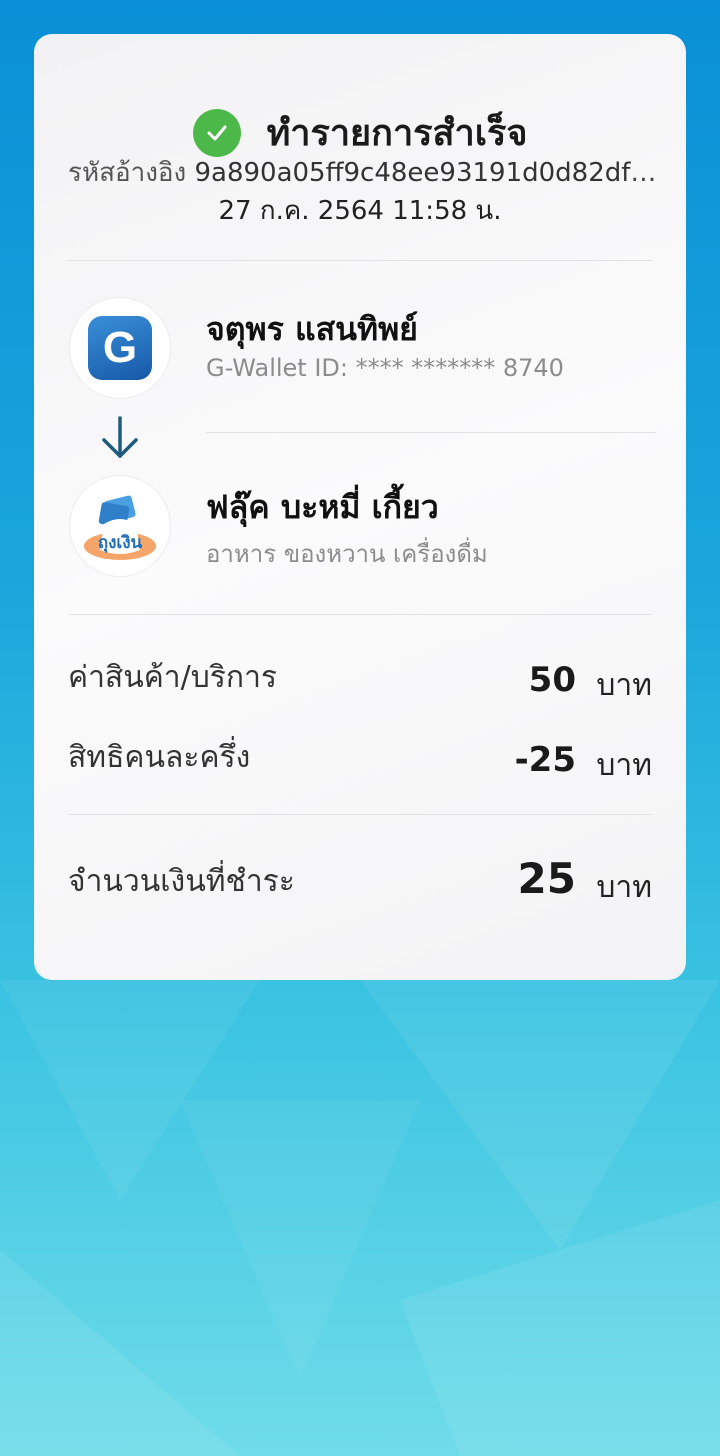 This screenshot has width=720, height=1456. What do you see at coordinates (127, 173) in the screenshot?
I see `reference-label: รหัสอ้างอิง` at bounding box center [127, 173].